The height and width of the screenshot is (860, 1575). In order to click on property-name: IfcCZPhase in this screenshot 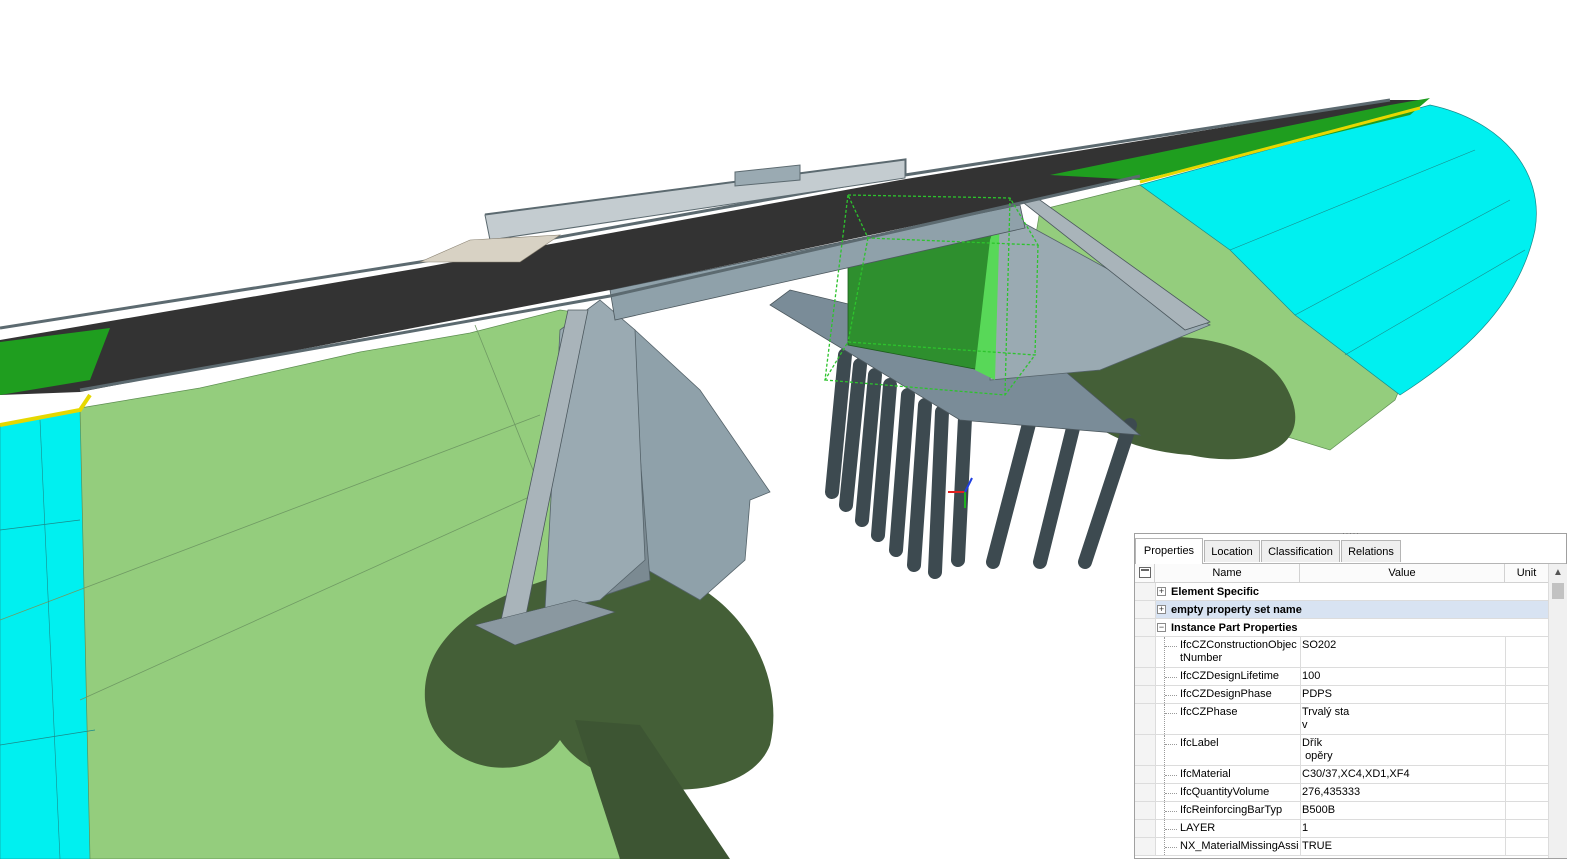, I will do `click(1209, 712)`.